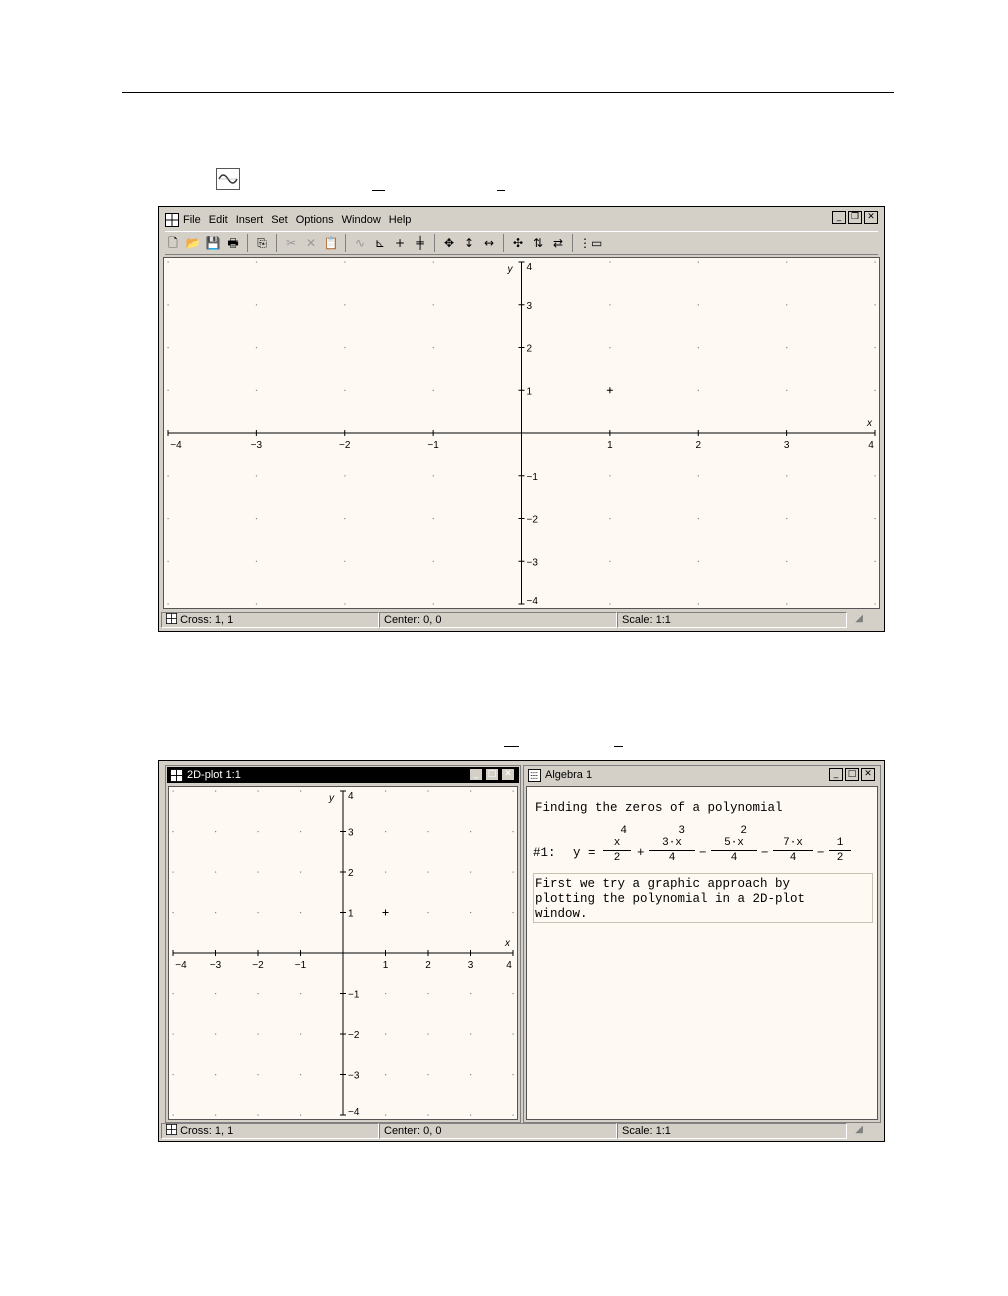  I want to click on crosshair-icon: +, so click(400, 243).